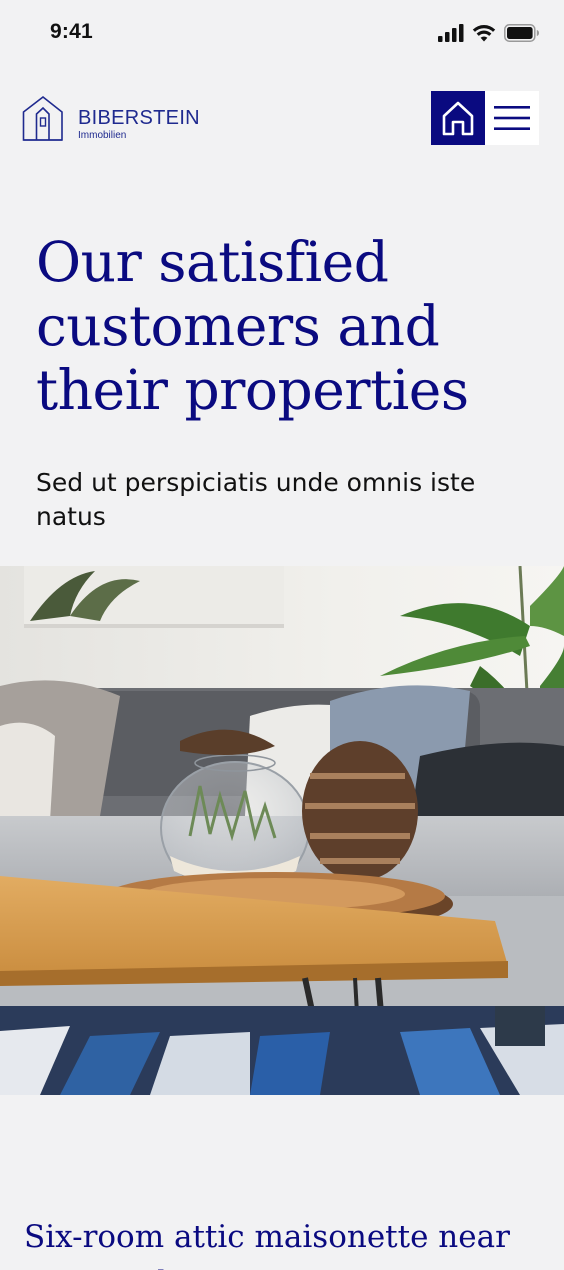  I want to click on home-button, so click(458, 118).